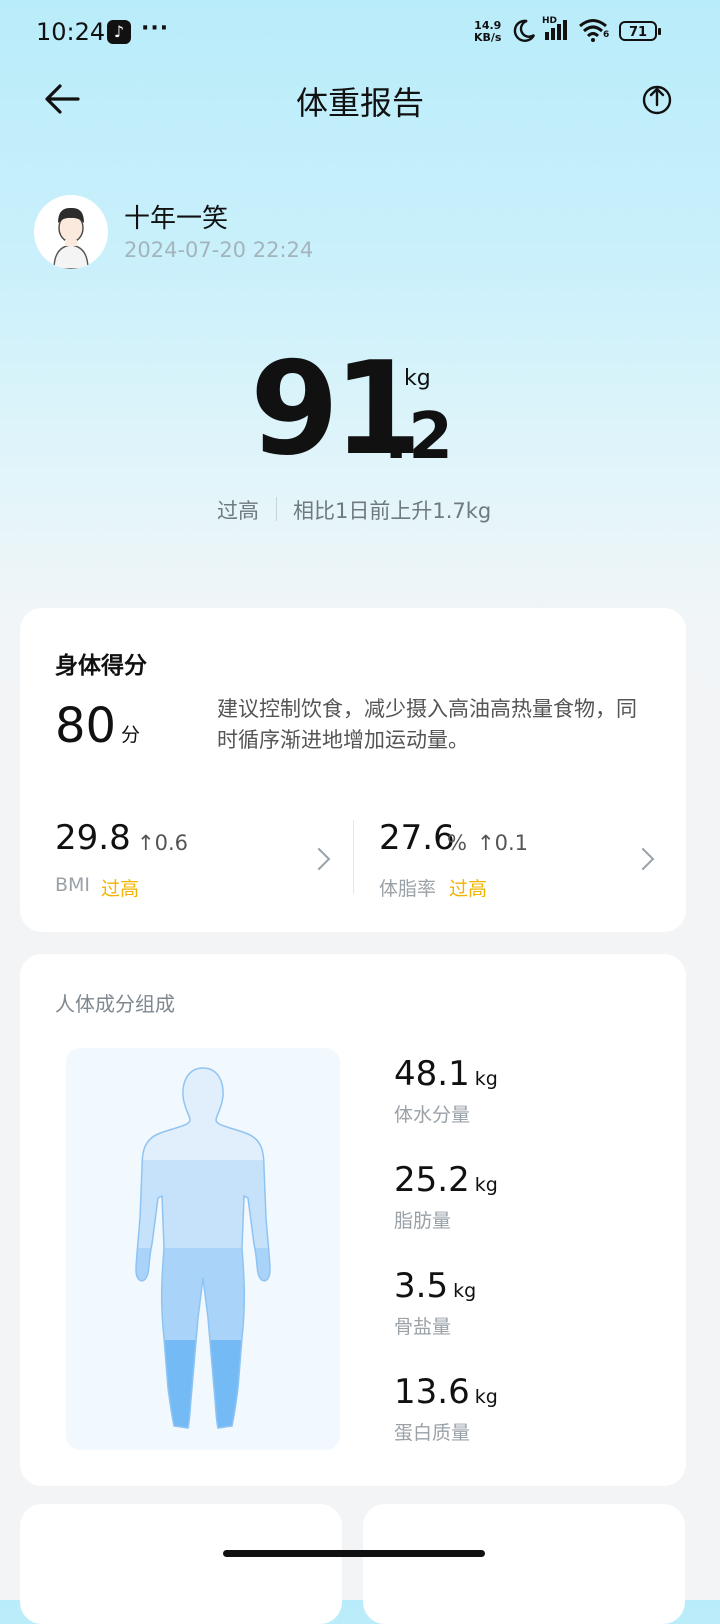  Describe the element at coordinates (423, 1221) in the screenshot. I see `composition-label: 脂肪量` at that location.